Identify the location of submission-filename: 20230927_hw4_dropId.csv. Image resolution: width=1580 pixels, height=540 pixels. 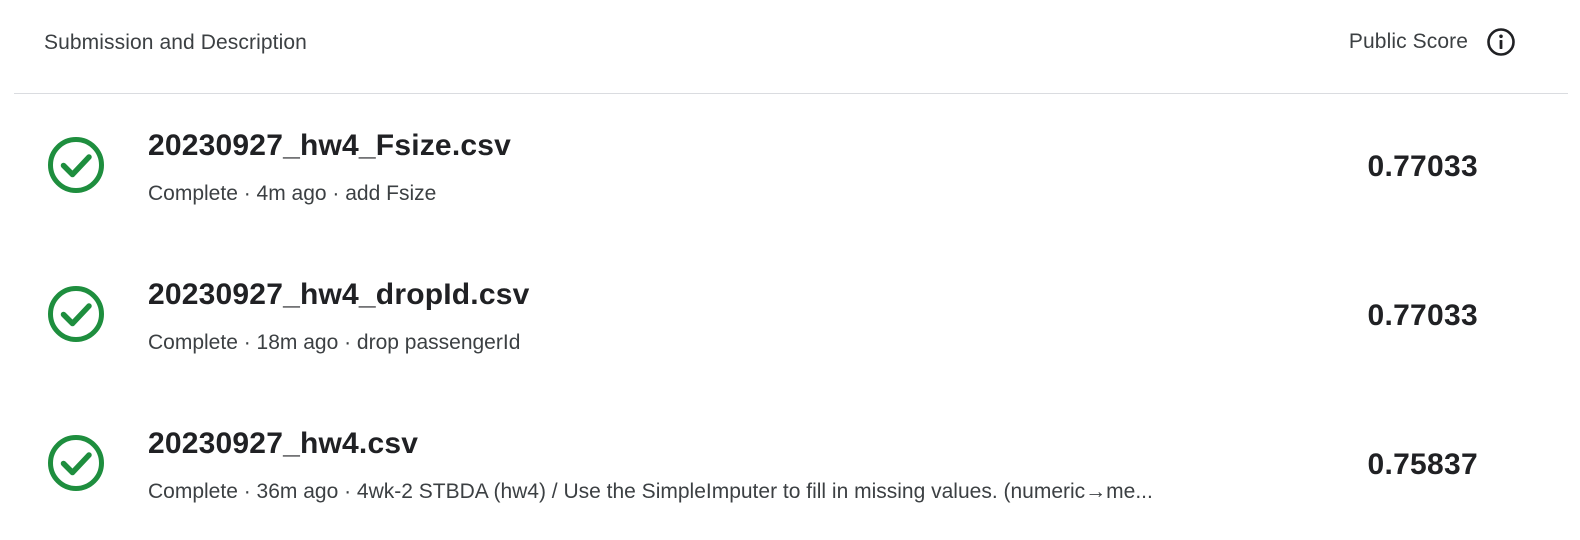
(339, 295).